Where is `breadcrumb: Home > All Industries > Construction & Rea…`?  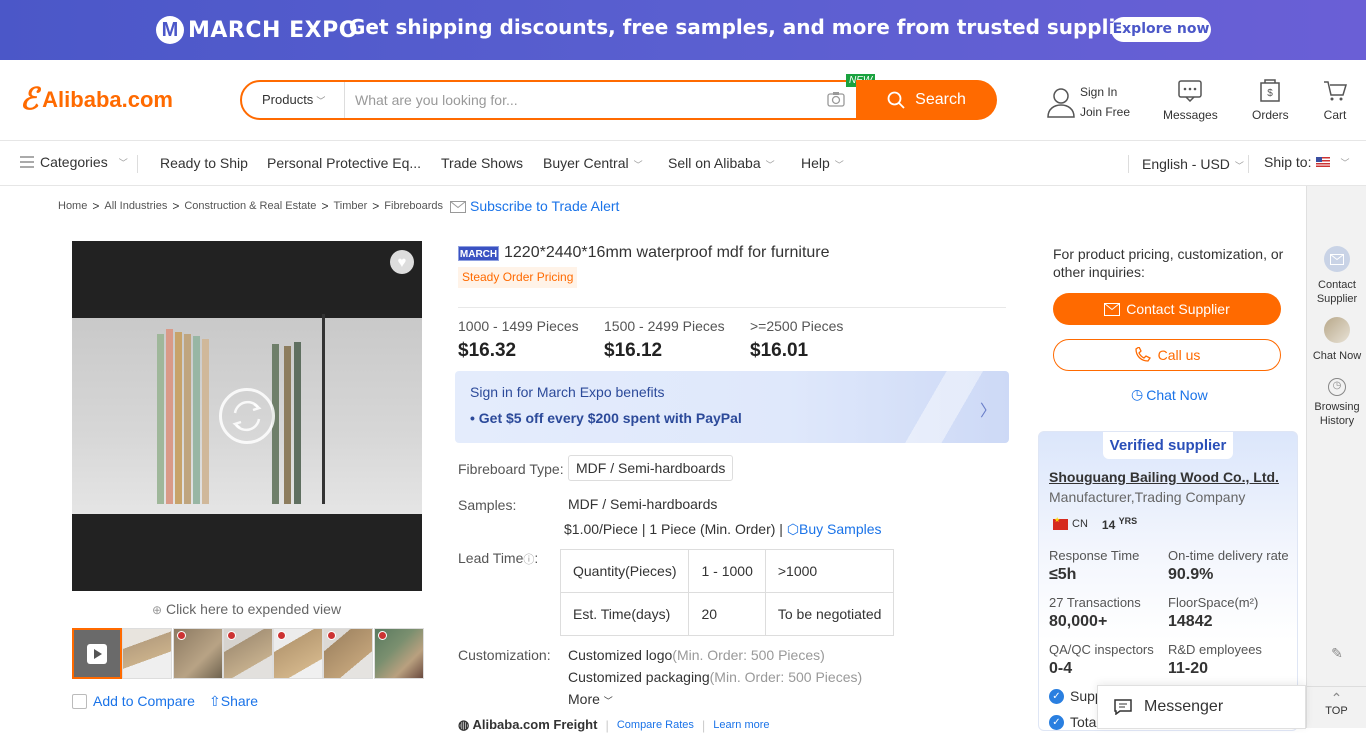
breadcrumb: Home > All Industries > Construction & Rea… is located at coordinates (339, 206).